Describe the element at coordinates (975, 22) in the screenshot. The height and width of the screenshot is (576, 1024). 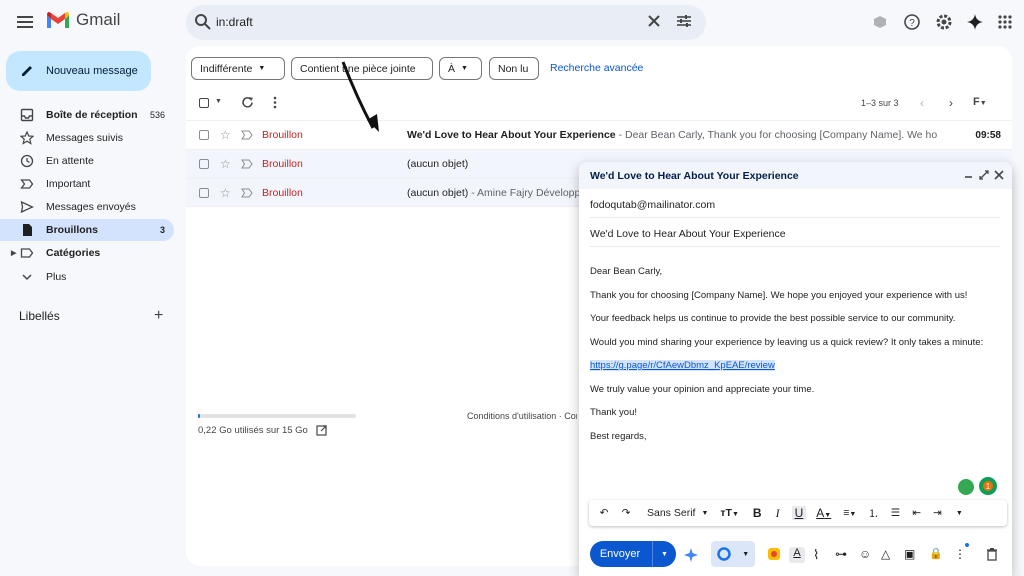
I see `gemini-sparkle-icon` at that location.